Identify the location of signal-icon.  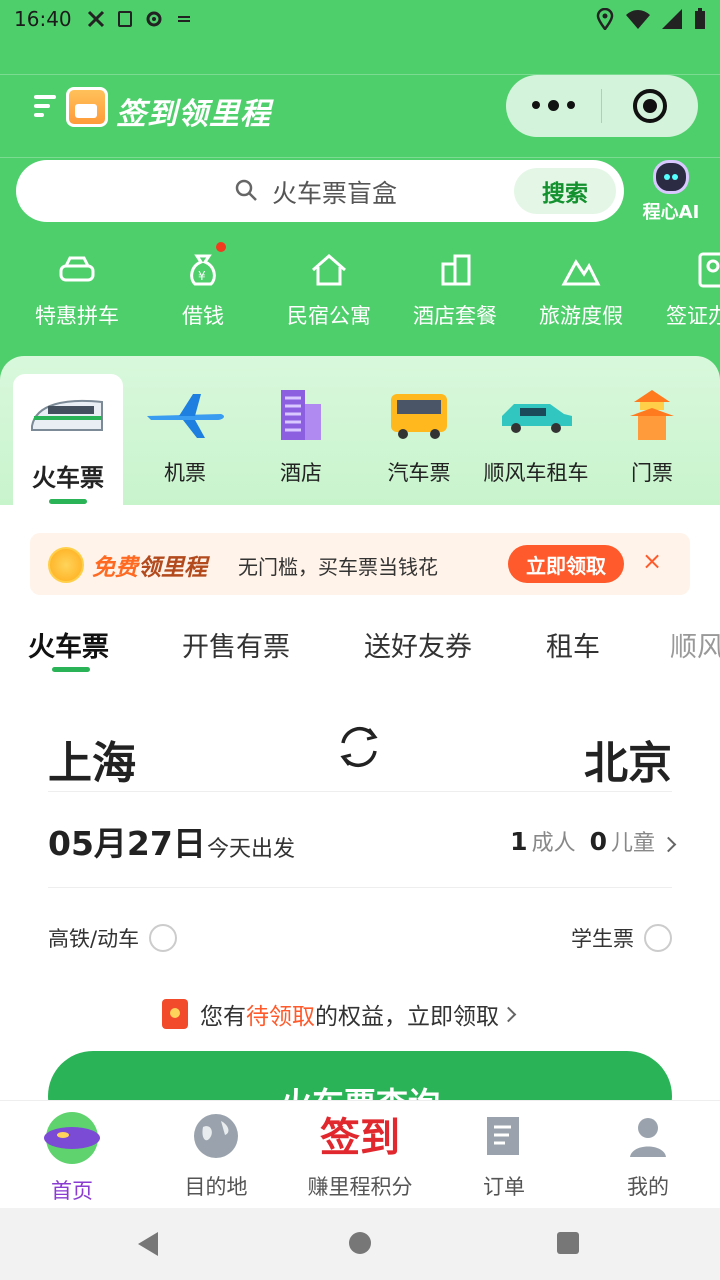
(672, 19).